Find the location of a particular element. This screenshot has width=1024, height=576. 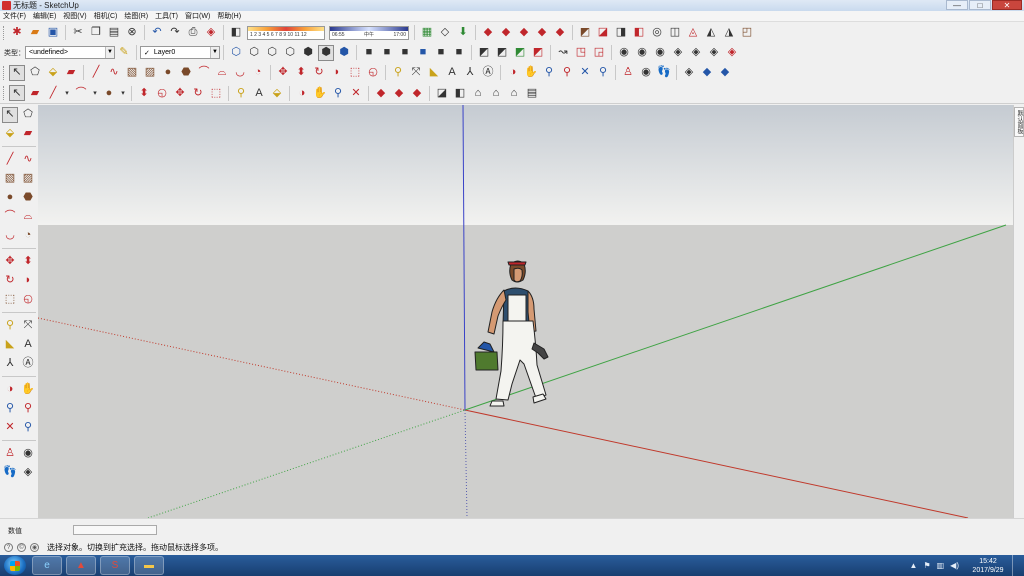

stamp-icon: ◆ is located at coordinates (542, 33).